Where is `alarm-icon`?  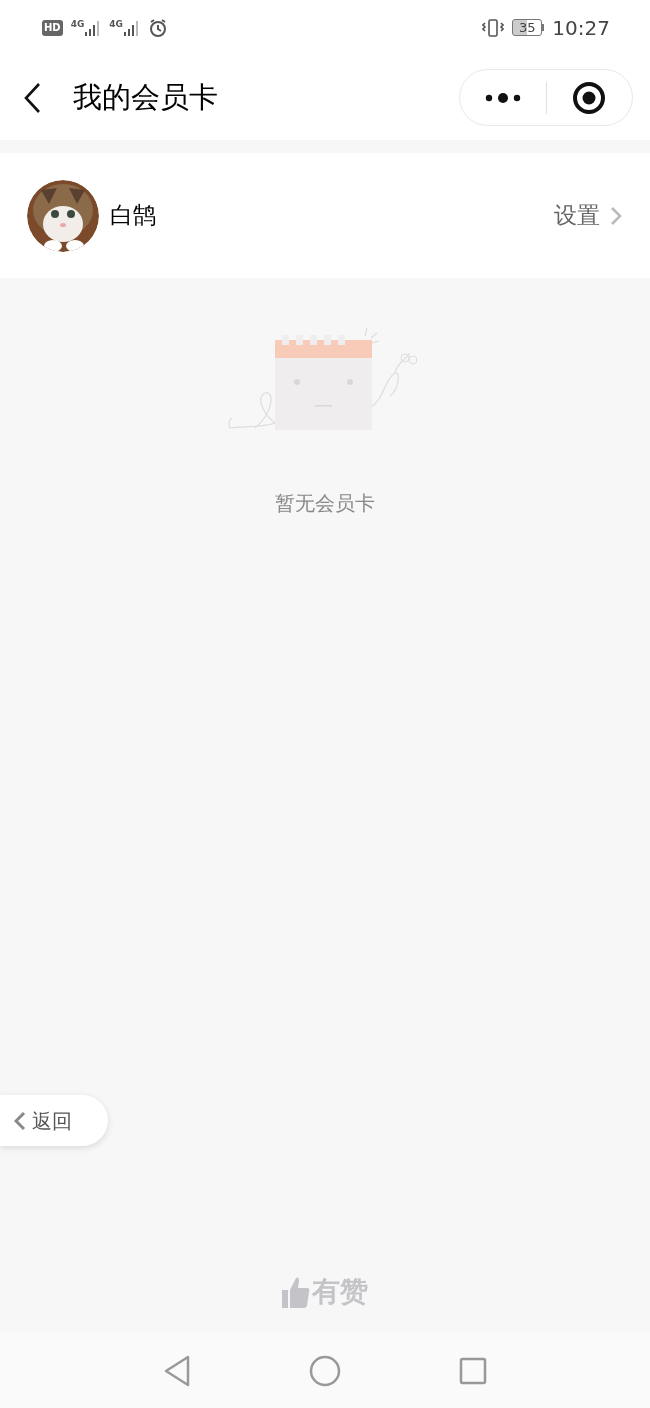 alarm-icon is located at coordinates (158, 27).